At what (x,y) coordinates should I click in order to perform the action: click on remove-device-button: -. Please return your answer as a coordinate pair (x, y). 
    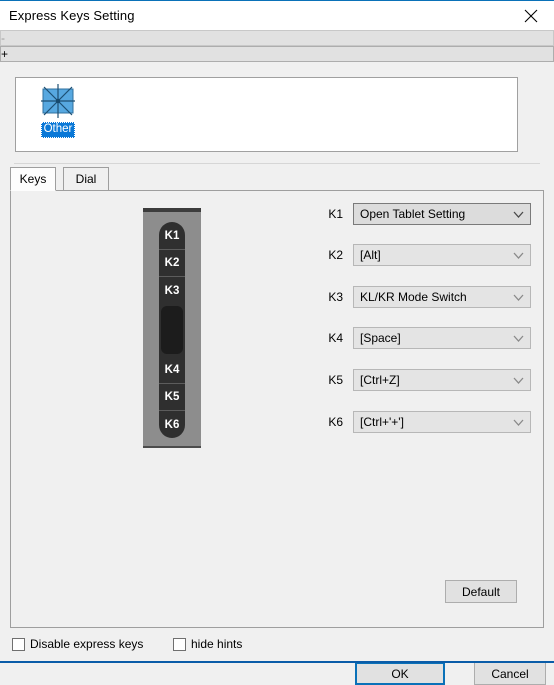
    Looking at the image, I should click on (277, 38).